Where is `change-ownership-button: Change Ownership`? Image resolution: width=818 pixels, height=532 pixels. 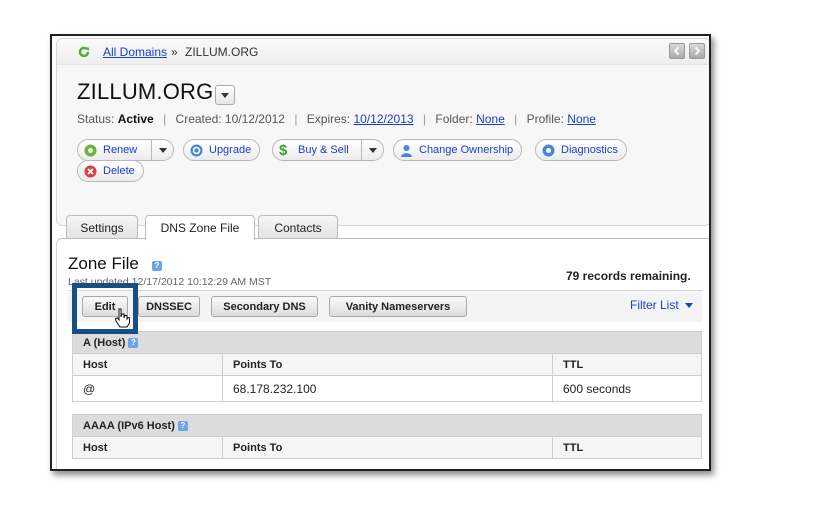
change-ownership-button: Change Ownership is located at coordinates (458, 150).